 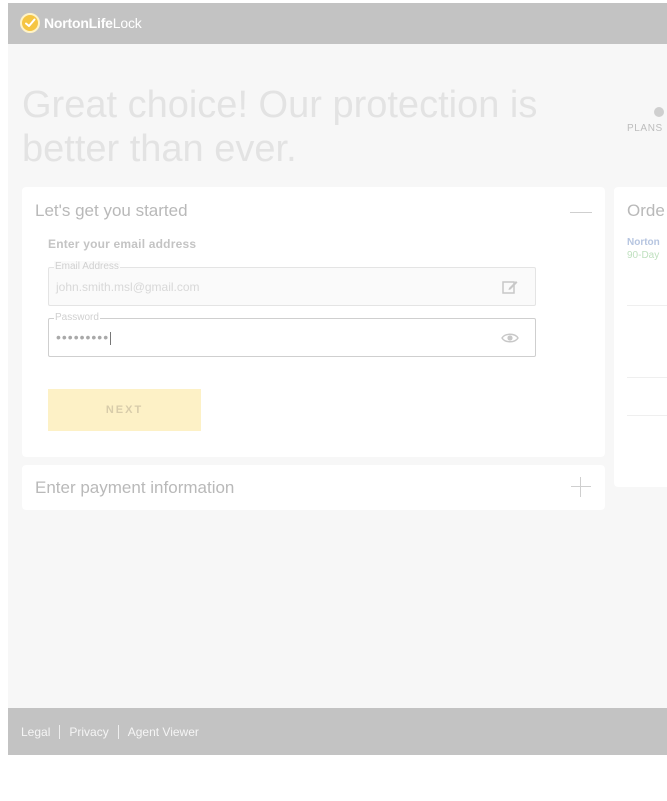 I want to click on footer-link-agent-viewer: Agent Viewer, so click(x=163, y=732).